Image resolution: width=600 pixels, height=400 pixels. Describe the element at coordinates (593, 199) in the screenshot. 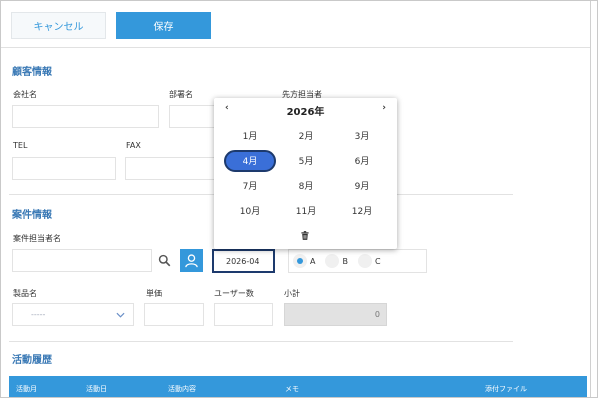

I see `scrollbar` at that location.